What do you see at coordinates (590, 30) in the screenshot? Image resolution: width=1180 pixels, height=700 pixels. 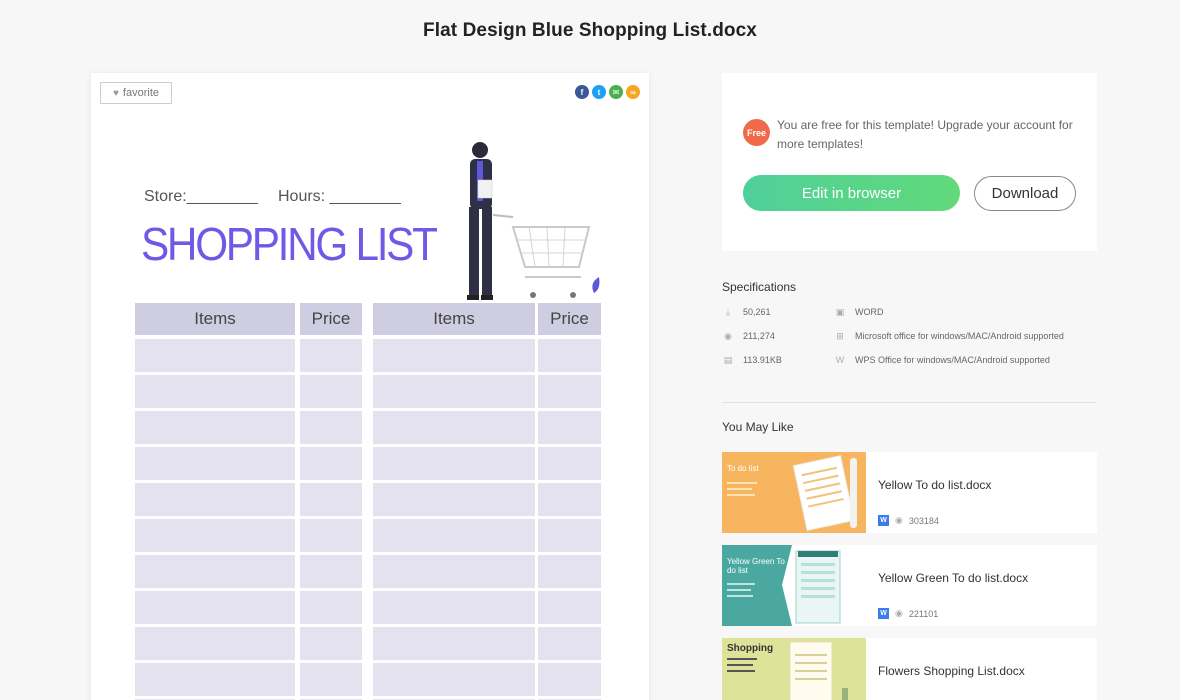 I see `page-title: Flat Design Blue Shopping List.docx` at bounding box center [590, 30].